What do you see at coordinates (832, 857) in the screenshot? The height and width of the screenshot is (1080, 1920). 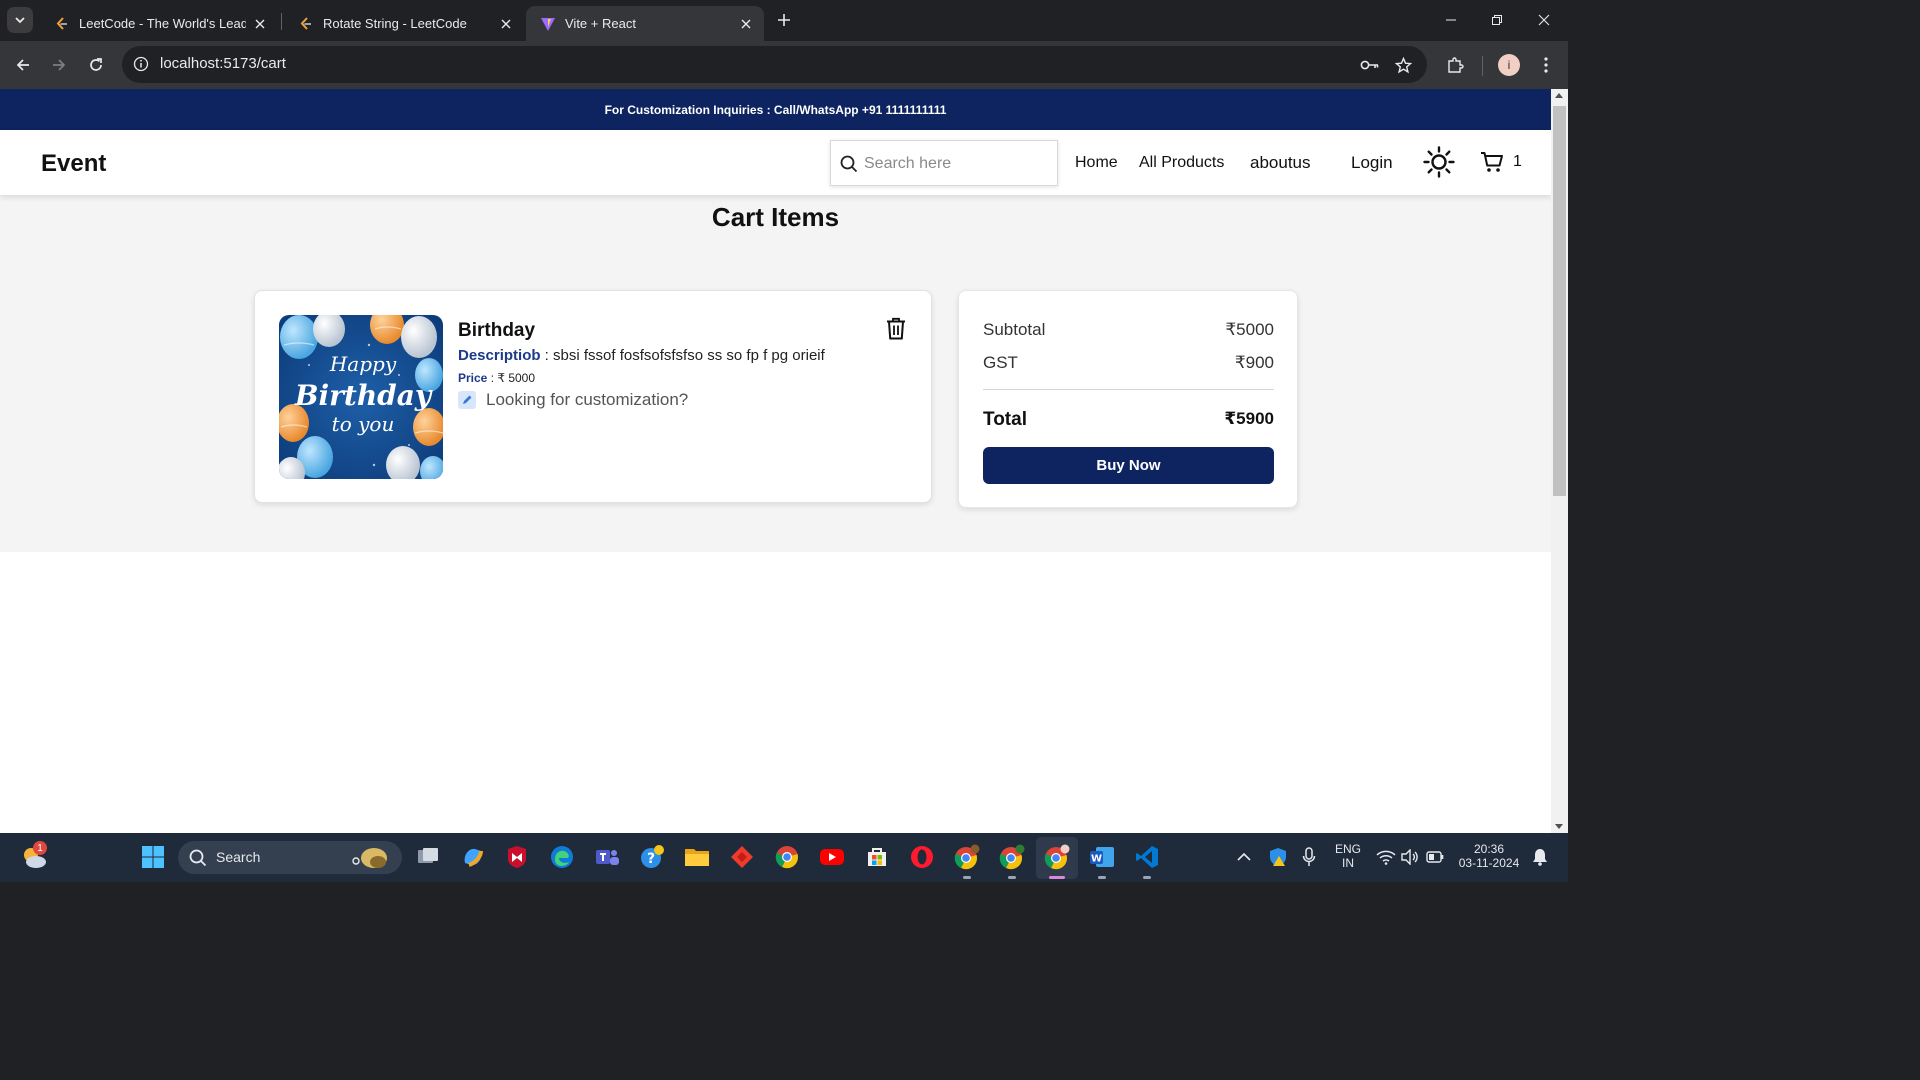 I see `youtube-icon` at bounding box center [832, 857].